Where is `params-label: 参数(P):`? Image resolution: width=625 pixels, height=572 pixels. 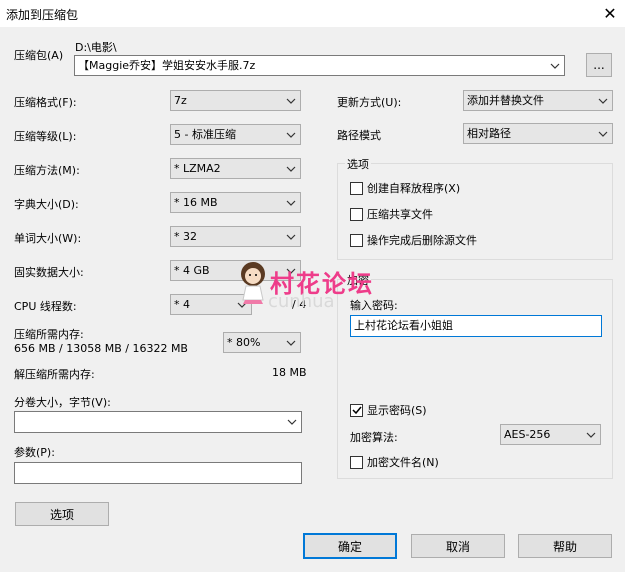
params-label: 参数(P): is located at coordinates (34, 452).